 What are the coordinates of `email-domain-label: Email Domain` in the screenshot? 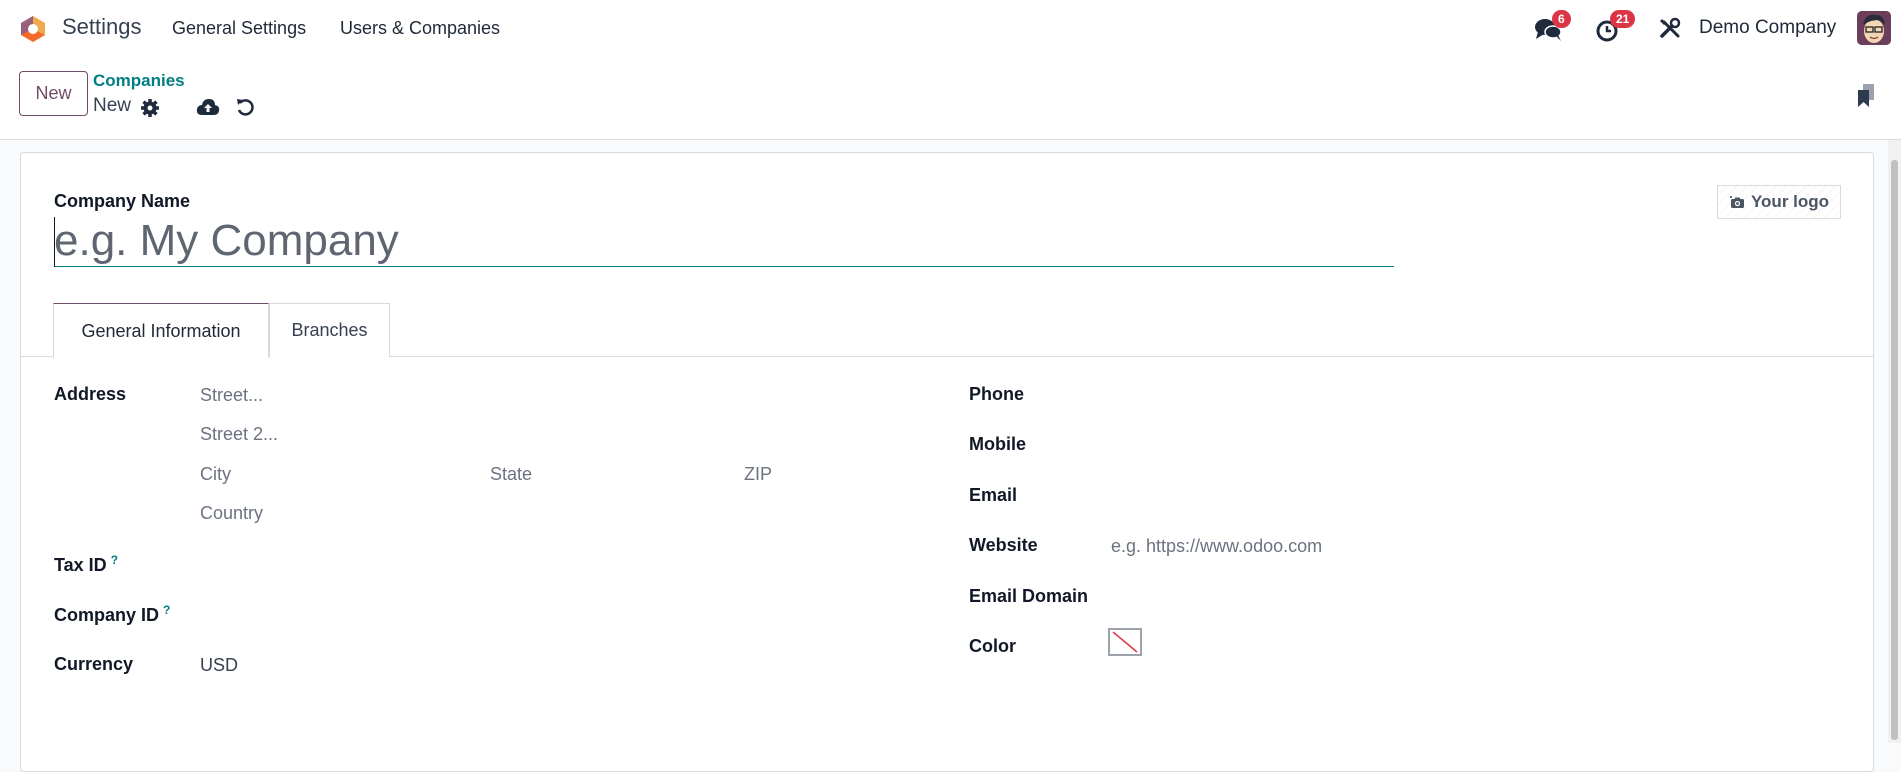 It's located at (1029, 596).